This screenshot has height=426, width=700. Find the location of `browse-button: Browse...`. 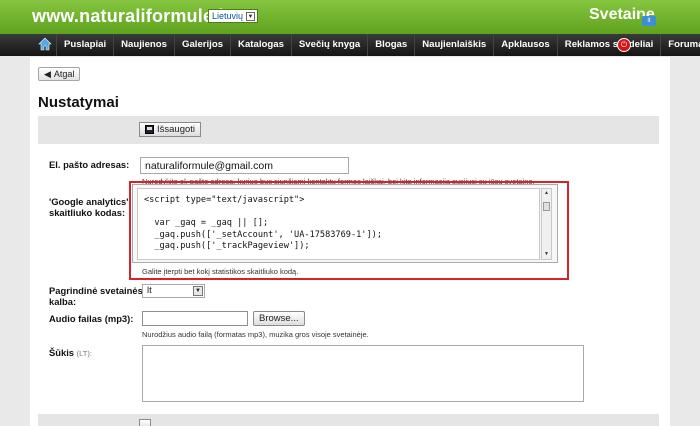

browse-button: Browse... is located at coordinates (279, 318).